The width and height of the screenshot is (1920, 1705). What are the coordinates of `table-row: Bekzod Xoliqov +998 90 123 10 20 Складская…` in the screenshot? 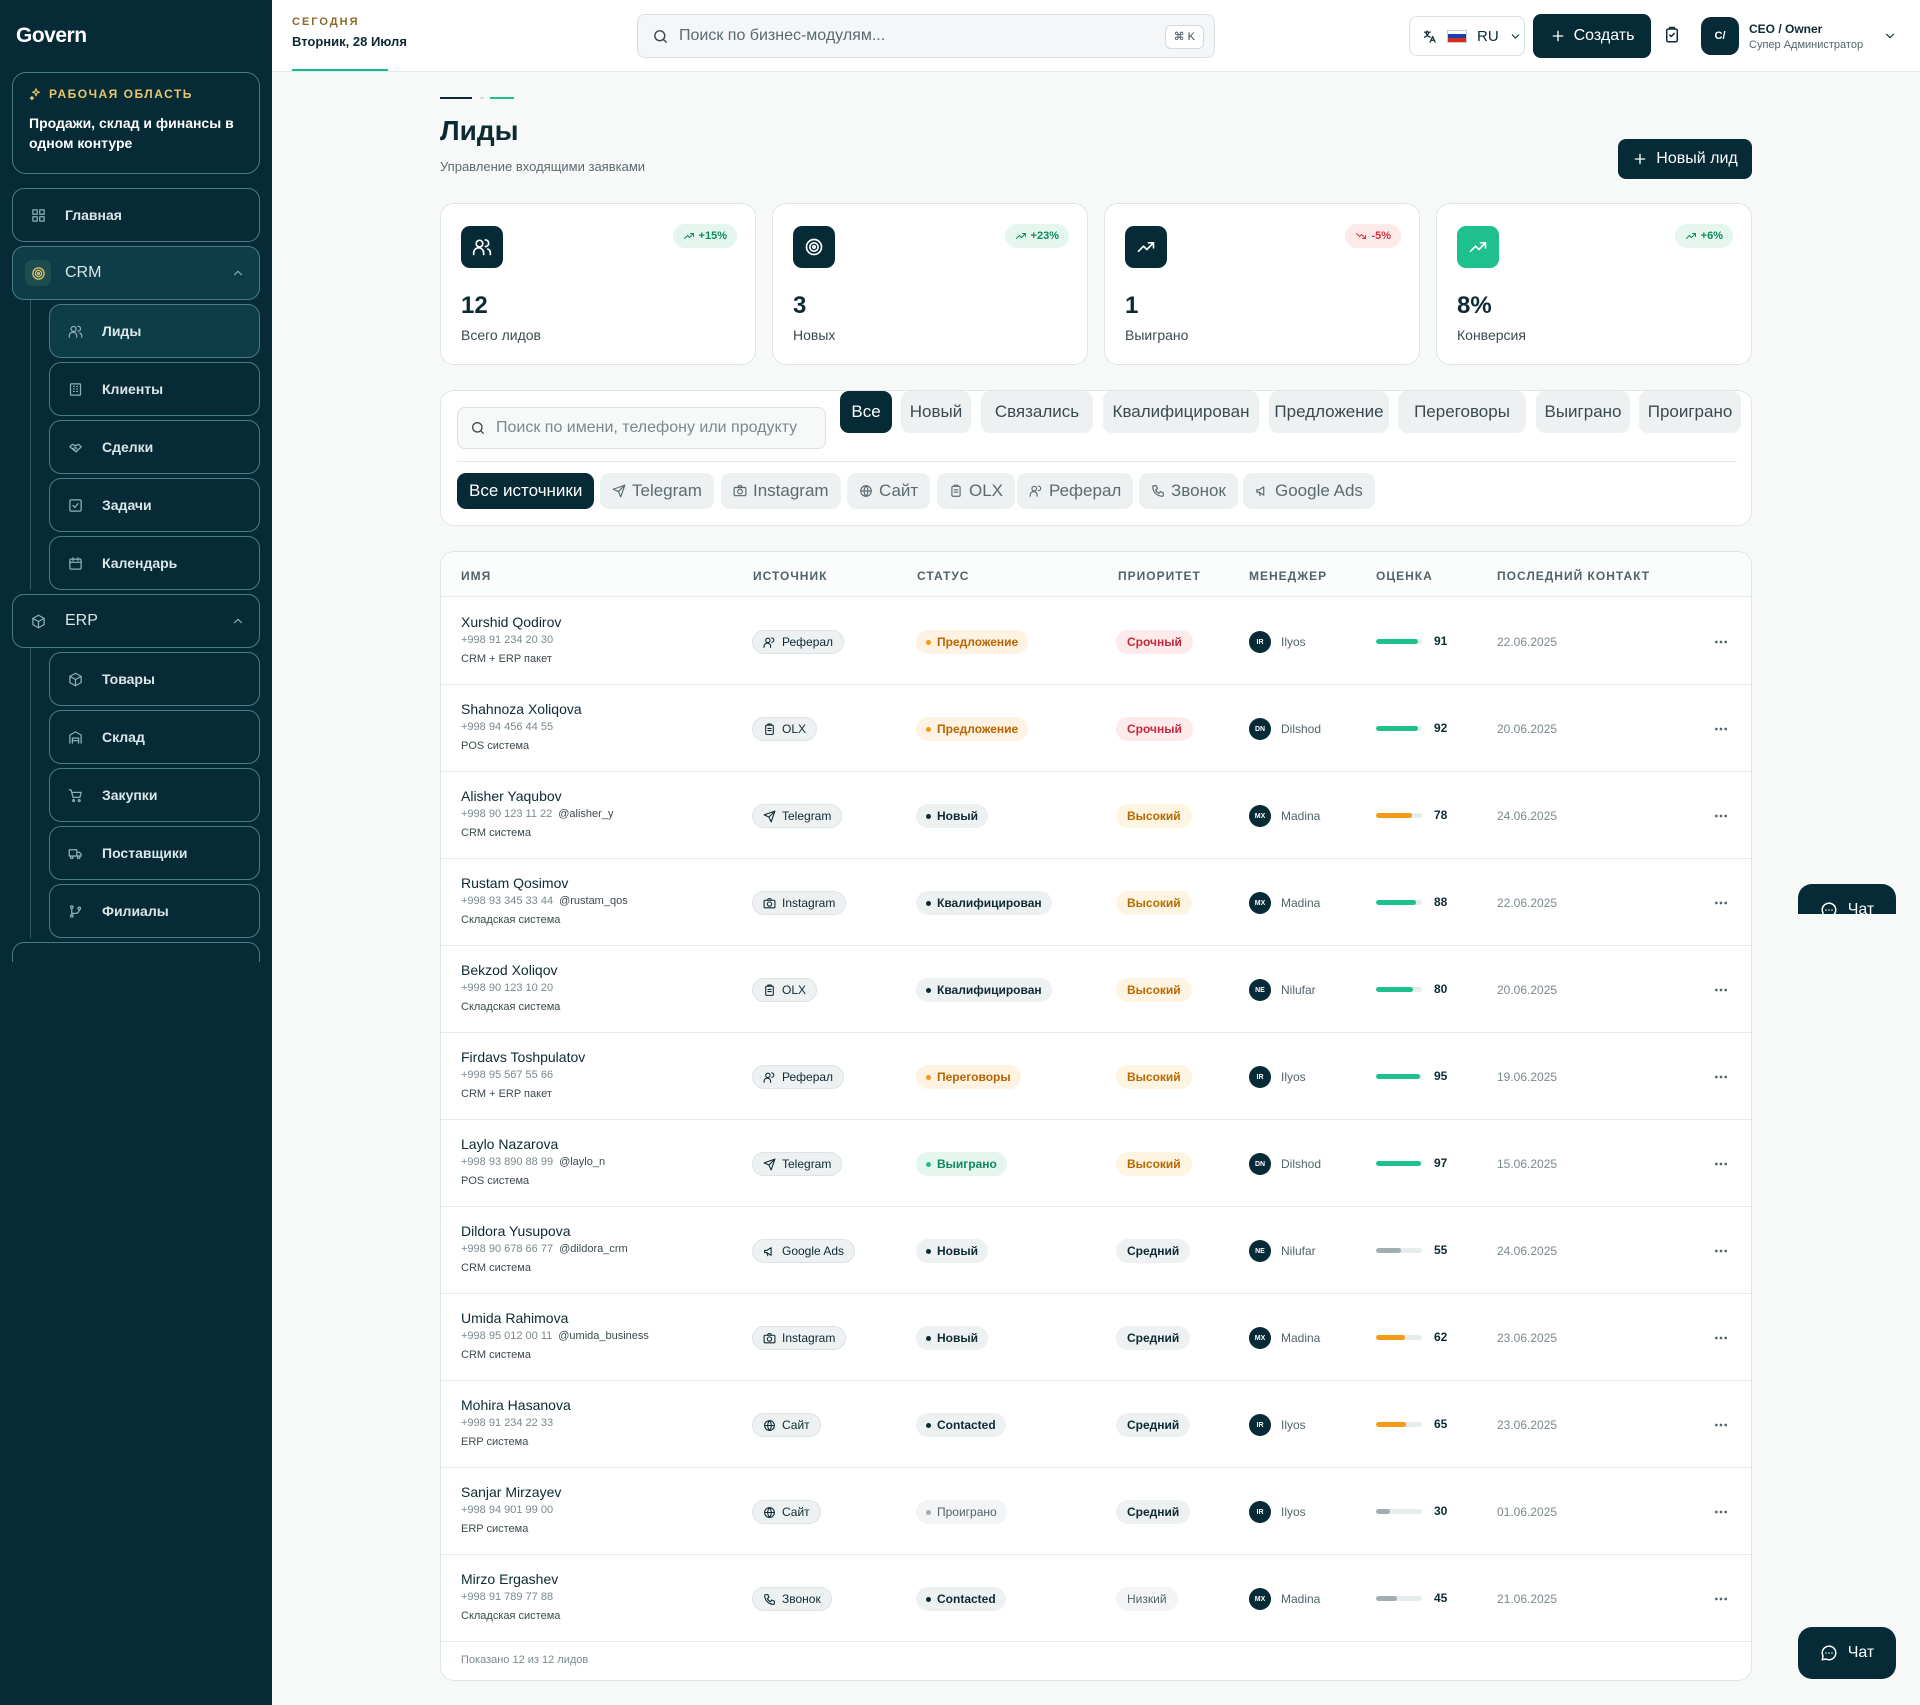 It's located at (1096, 989).